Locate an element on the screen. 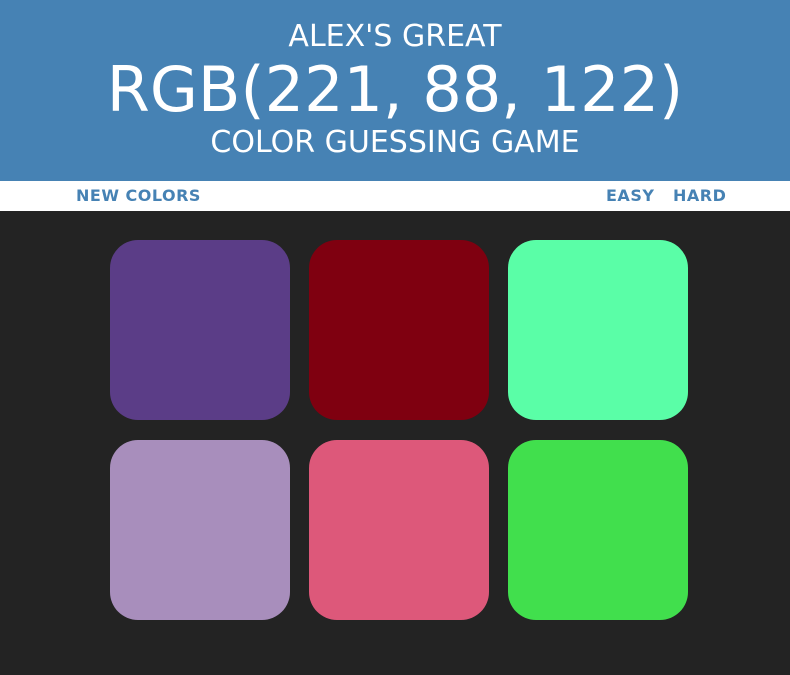  target-color-display: RGB(221, 88, 122) is located at coordinates (395, 89).